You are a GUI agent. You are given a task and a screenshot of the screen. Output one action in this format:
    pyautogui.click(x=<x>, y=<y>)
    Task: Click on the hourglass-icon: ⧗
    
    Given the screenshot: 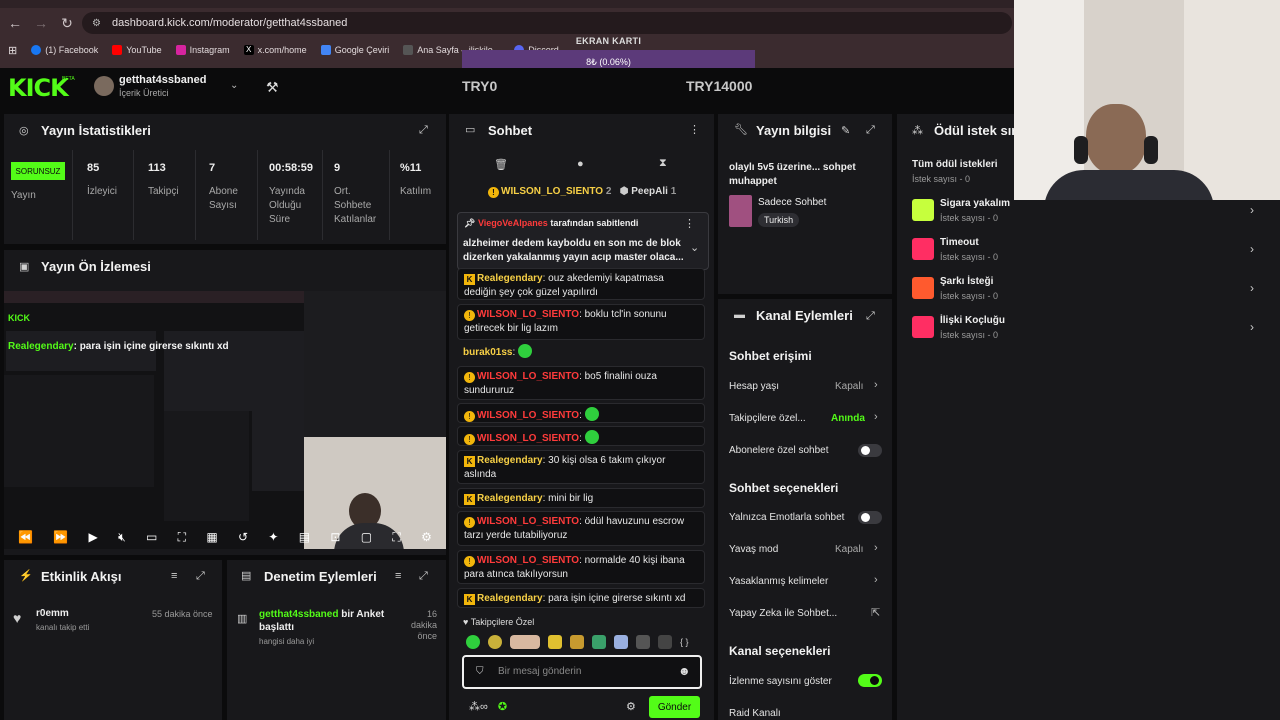 What is the action you would take?
    pyautogui.click(x=663, y=163)
    